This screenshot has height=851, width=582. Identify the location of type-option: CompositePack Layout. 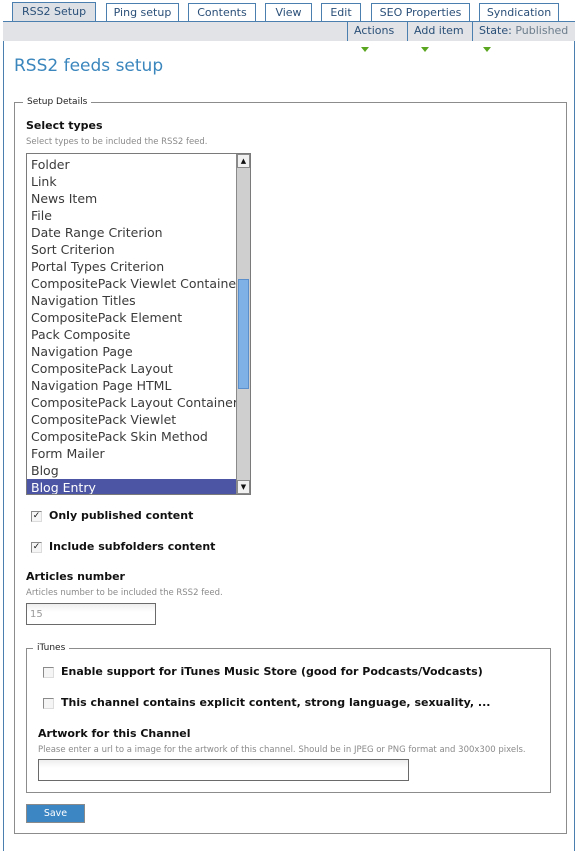
(131, 368).